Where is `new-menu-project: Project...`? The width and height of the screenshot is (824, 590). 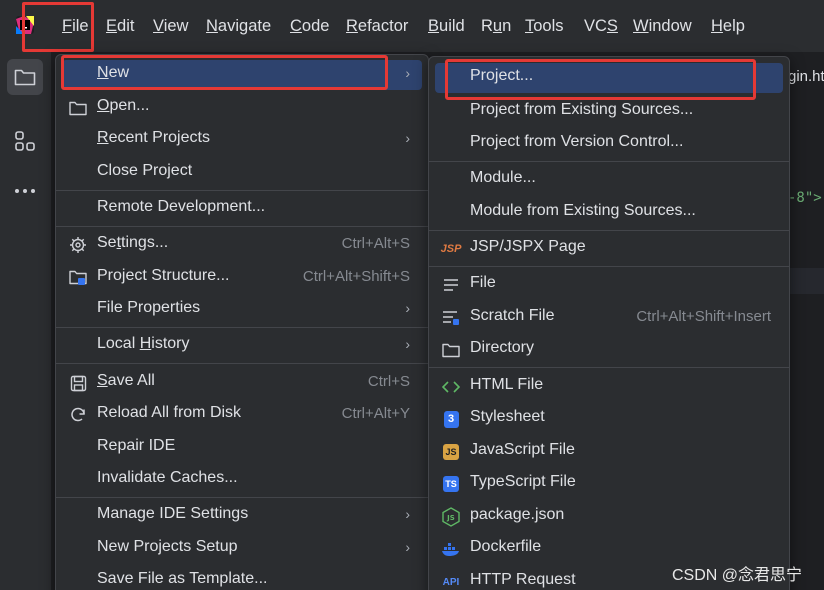
new-menu-project: Project... is located at coordinates (609, 78).